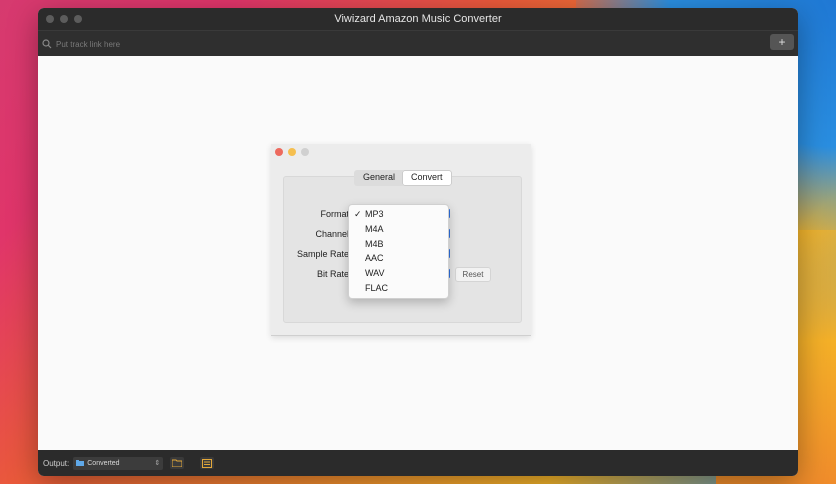 The height and width of the screenshot is (484, 836). Describe the element at coordinates (374, 214) in the screenshot. I see `format-option-label: MP3` at that location.